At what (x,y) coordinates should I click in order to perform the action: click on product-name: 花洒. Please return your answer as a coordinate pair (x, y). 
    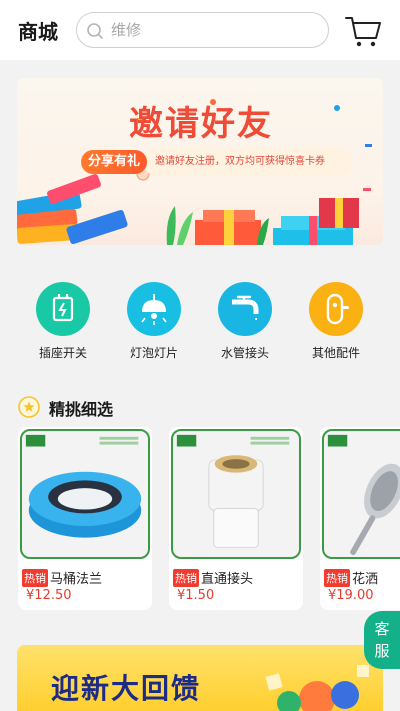
    Looking at the image, I should click on (365, 579).